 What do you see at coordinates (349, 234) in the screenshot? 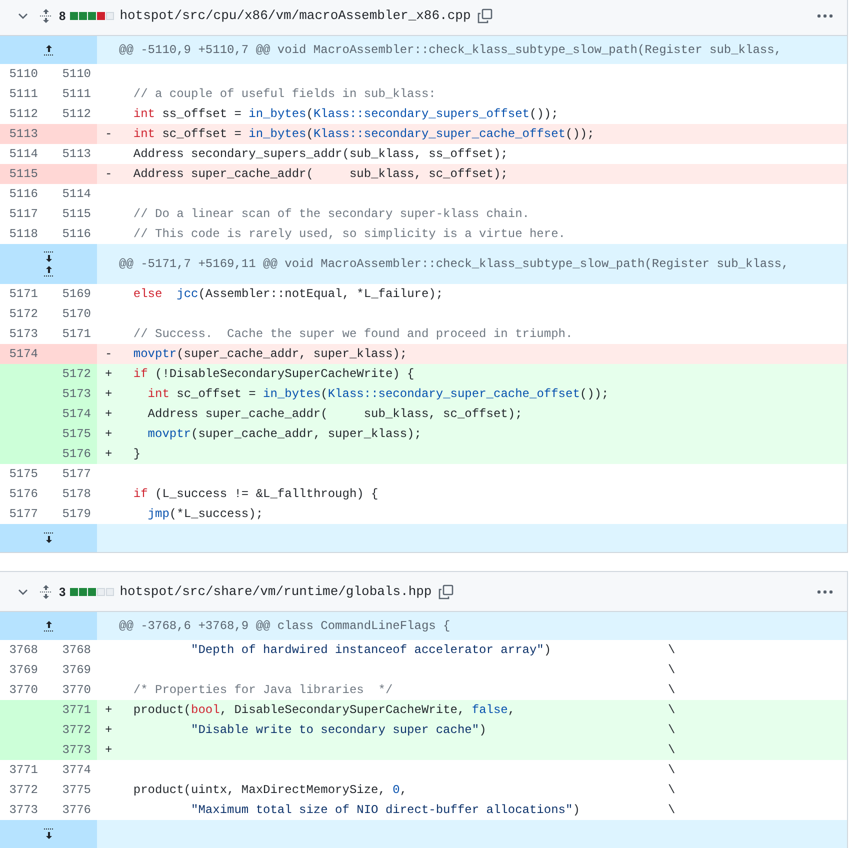
I see `code-line: // This code is rarely used, so simplicity is a virtue here.` at bounding box center [349, 234].